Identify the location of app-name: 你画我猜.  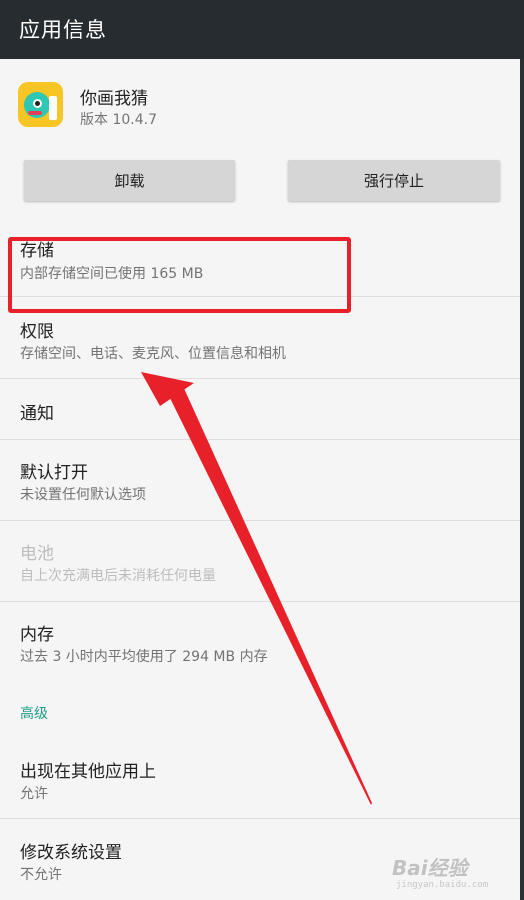
(114, 99).